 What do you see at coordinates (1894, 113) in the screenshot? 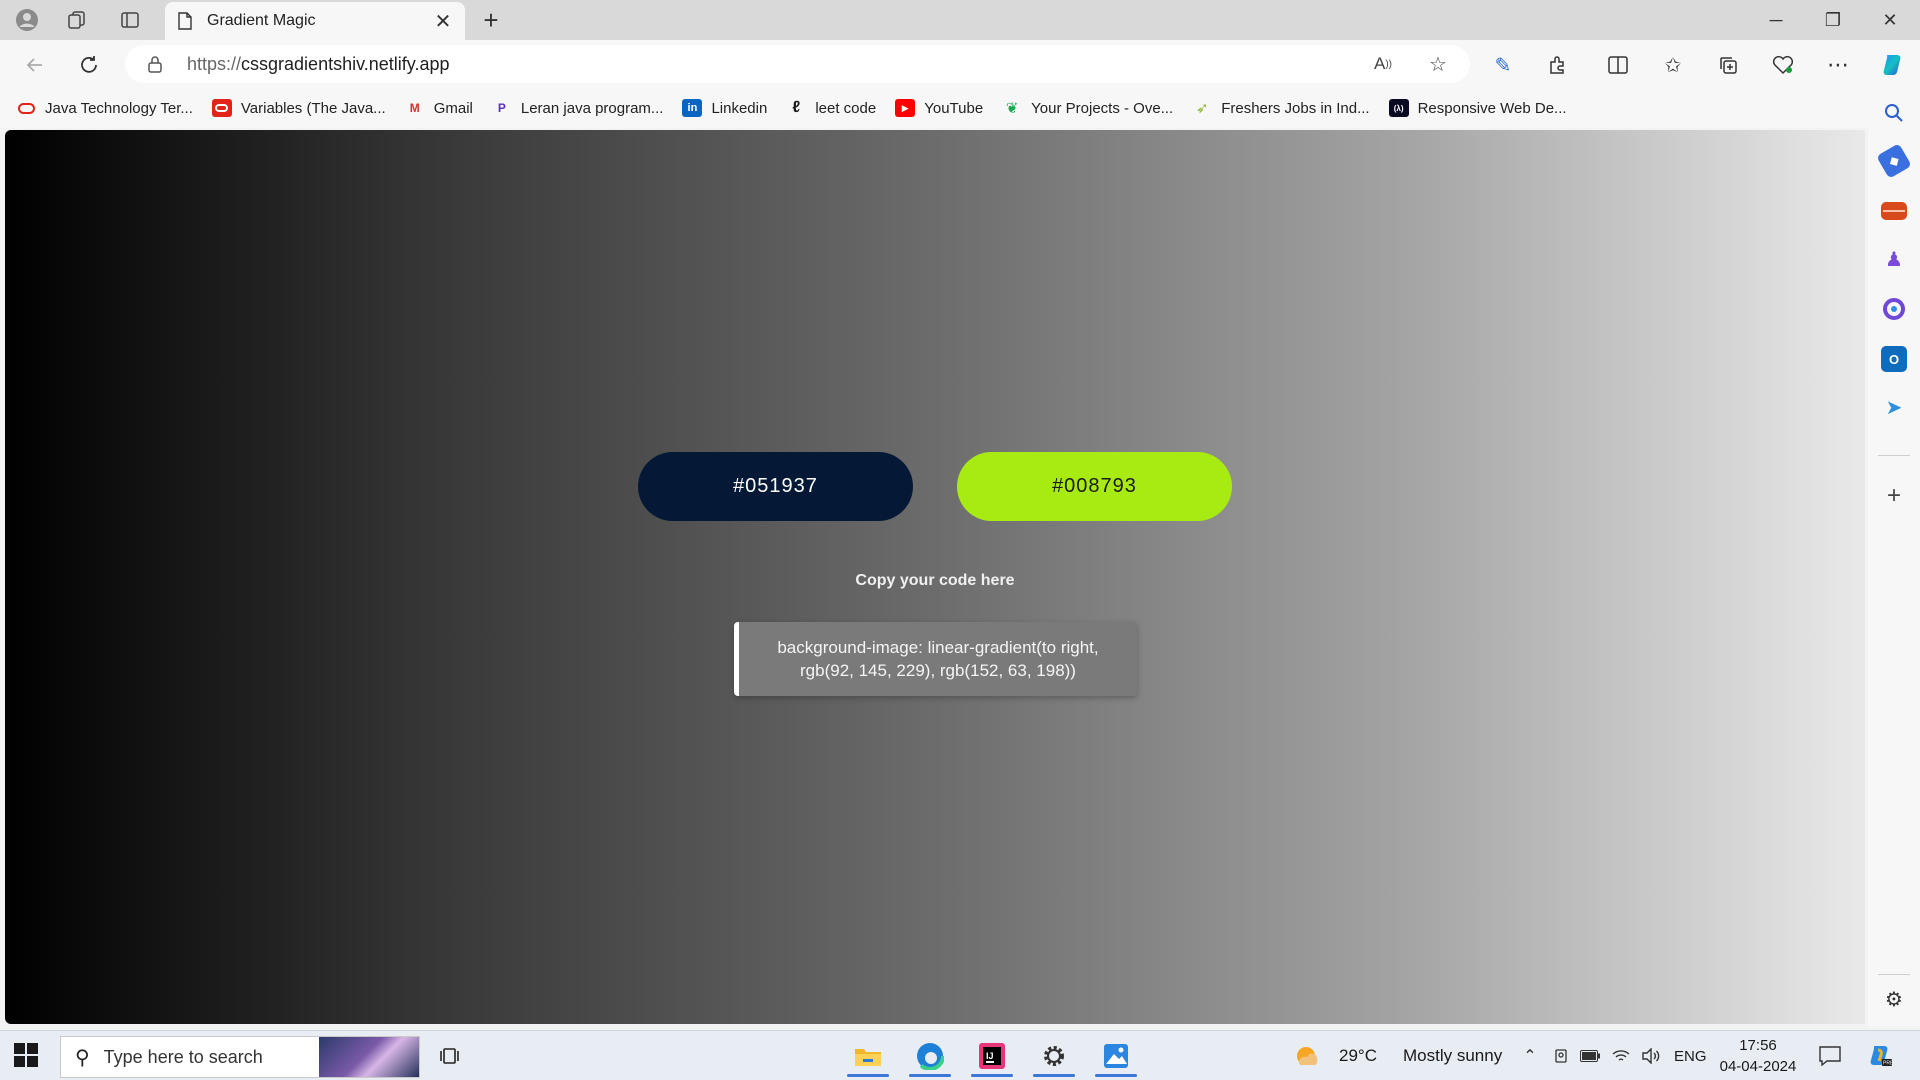
I see `search-icon` at bounding box center [1894, 113].